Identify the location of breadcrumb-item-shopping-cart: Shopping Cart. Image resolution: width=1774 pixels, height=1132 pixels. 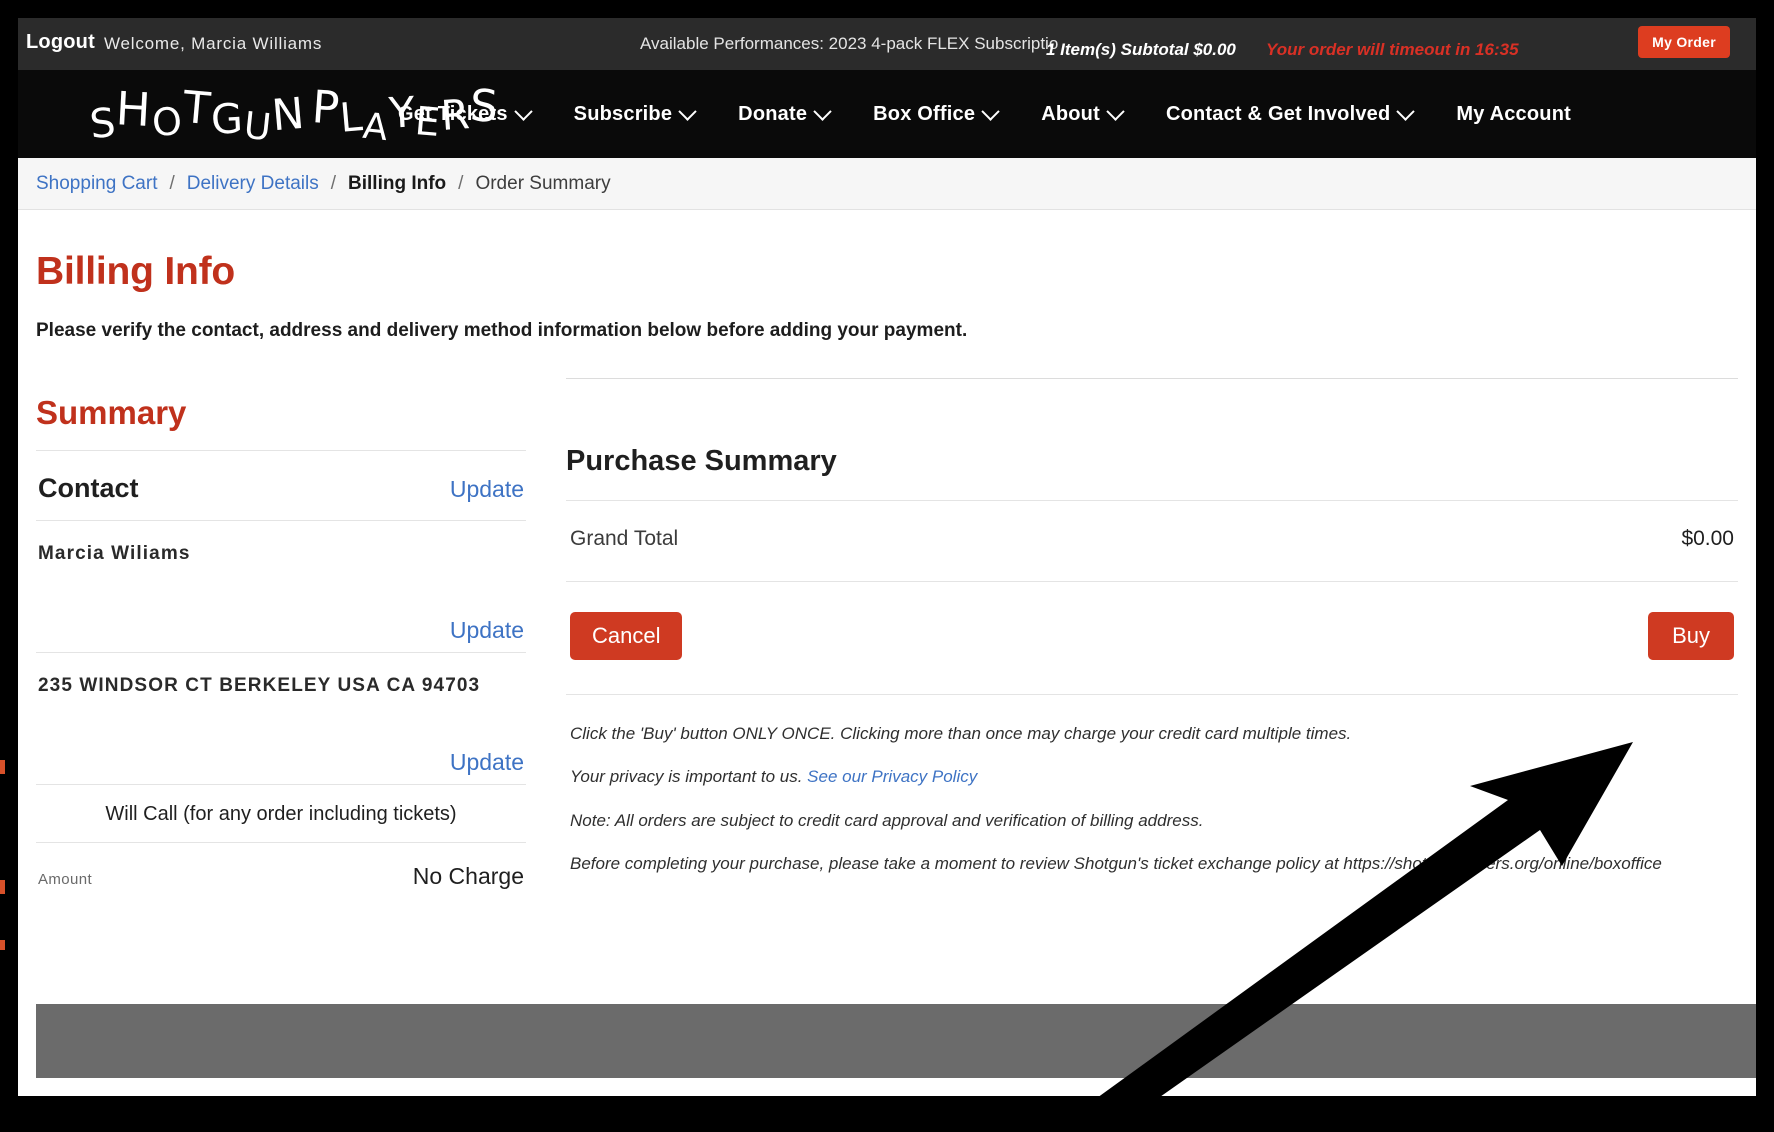
(96, 184).